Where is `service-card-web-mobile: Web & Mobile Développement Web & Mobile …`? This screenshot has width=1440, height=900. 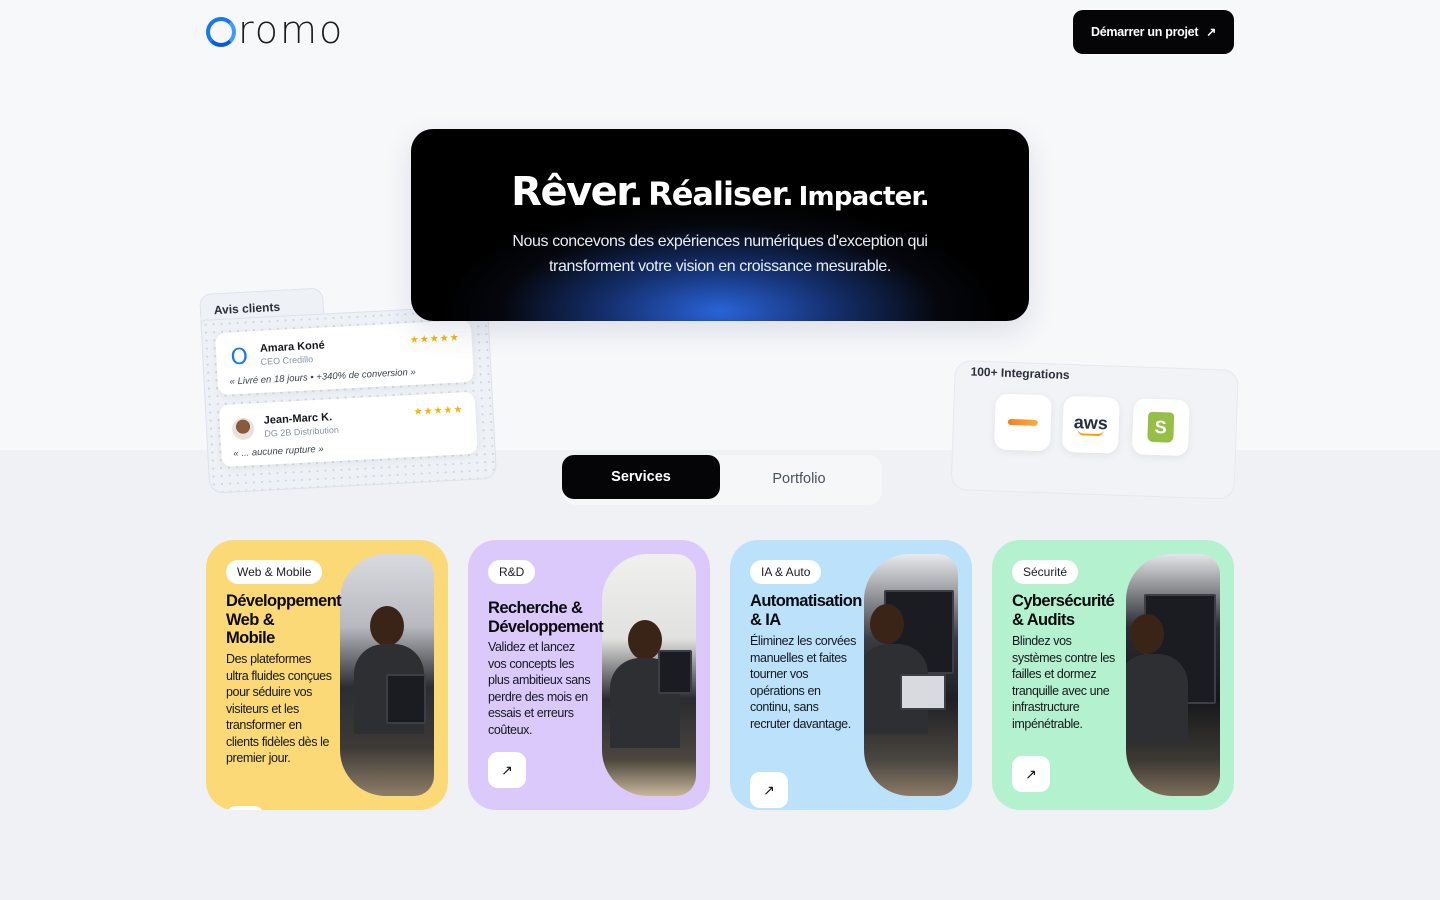
service-card-web-mobile: Web & Mobile Développement Web & Mobile … is located at coordinates (327, 675).